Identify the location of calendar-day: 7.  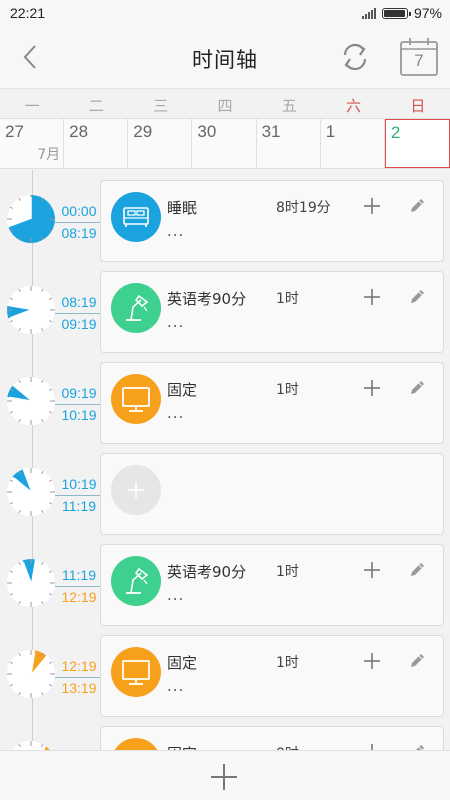
(419, 60).